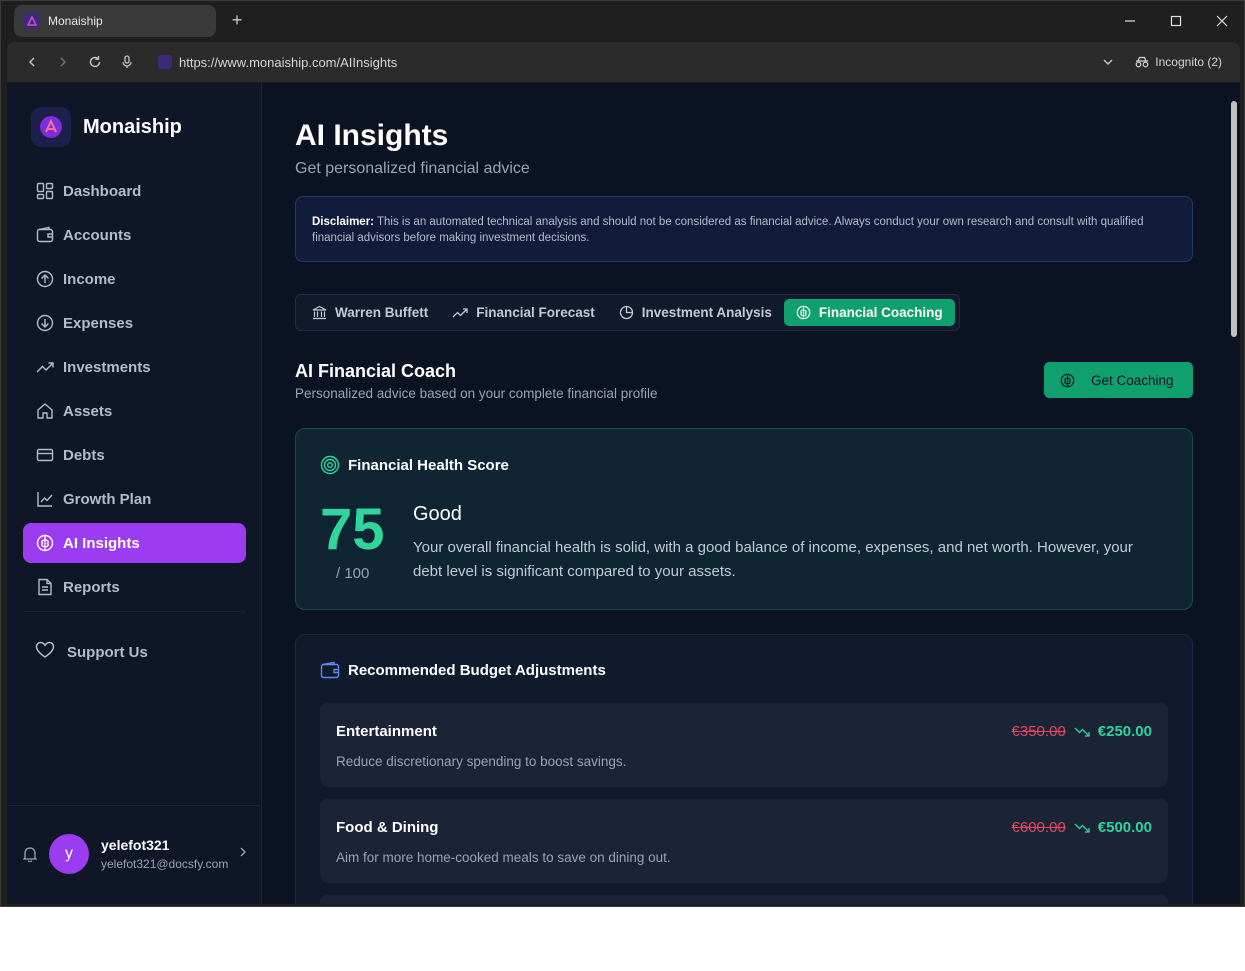 This screenshot has width=1245, height=971. Describe the element at coordinates (107, 499) in the screenshot. I see `sidebar-item-label: Growth Plan` at that location.